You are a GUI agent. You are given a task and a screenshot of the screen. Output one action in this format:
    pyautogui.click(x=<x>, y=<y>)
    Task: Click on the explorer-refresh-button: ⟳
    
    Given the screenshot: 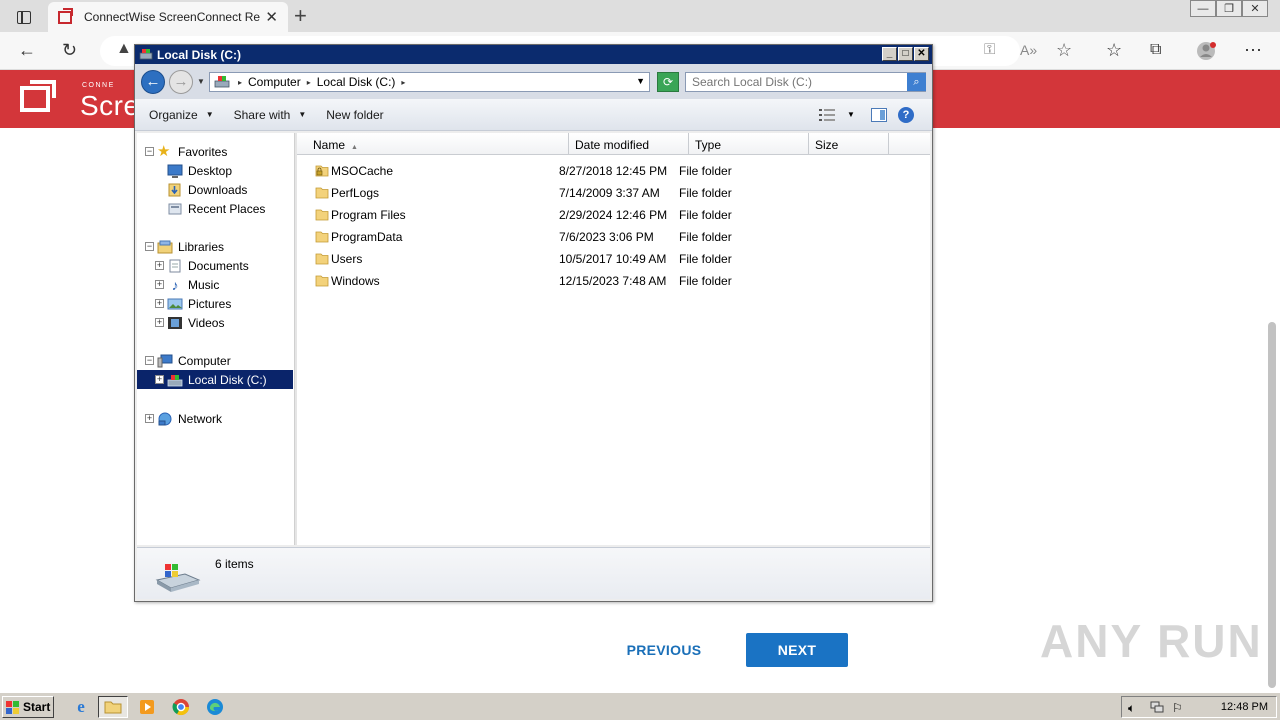 What is the action you would take?
    pyautogui.click(x=668, y=82)
    